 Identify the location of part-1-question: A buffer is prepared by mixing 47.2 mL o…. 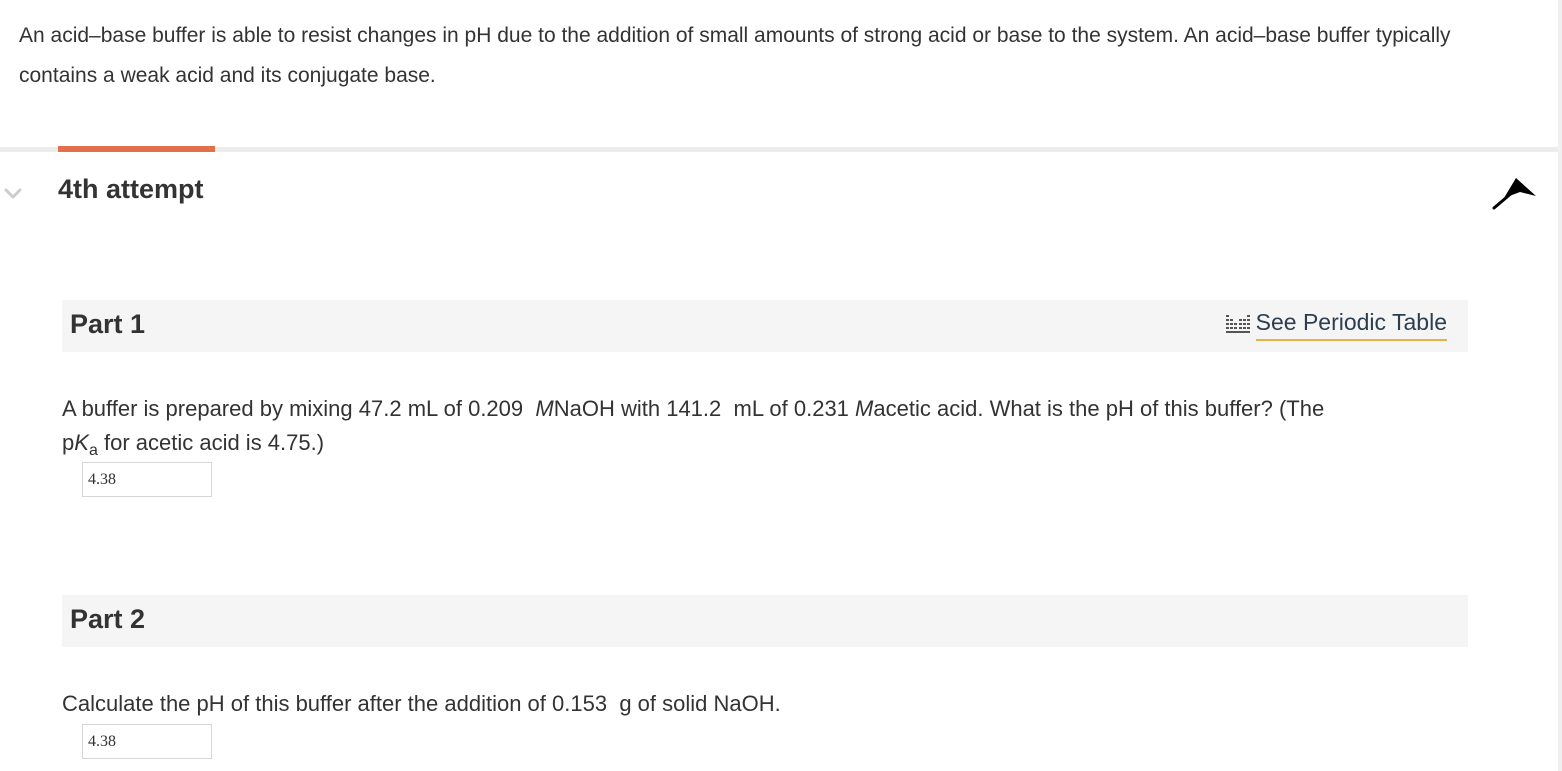
(693, 427).